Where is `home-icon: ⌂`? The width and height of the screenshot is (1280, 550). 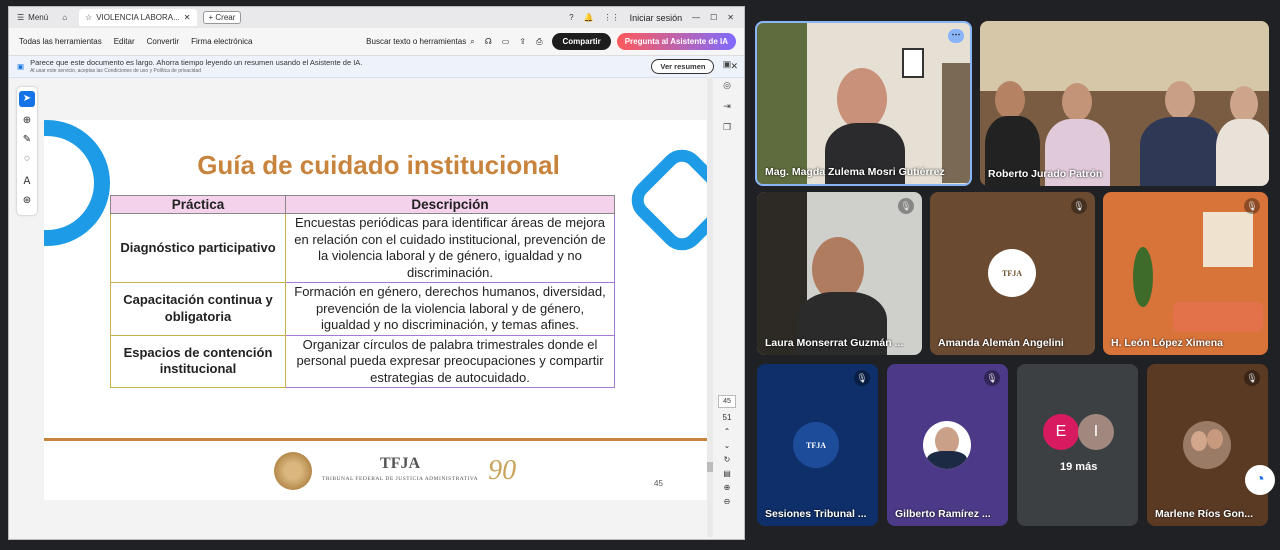
home-icon: ⌂ is located at coordinates (64, 17).